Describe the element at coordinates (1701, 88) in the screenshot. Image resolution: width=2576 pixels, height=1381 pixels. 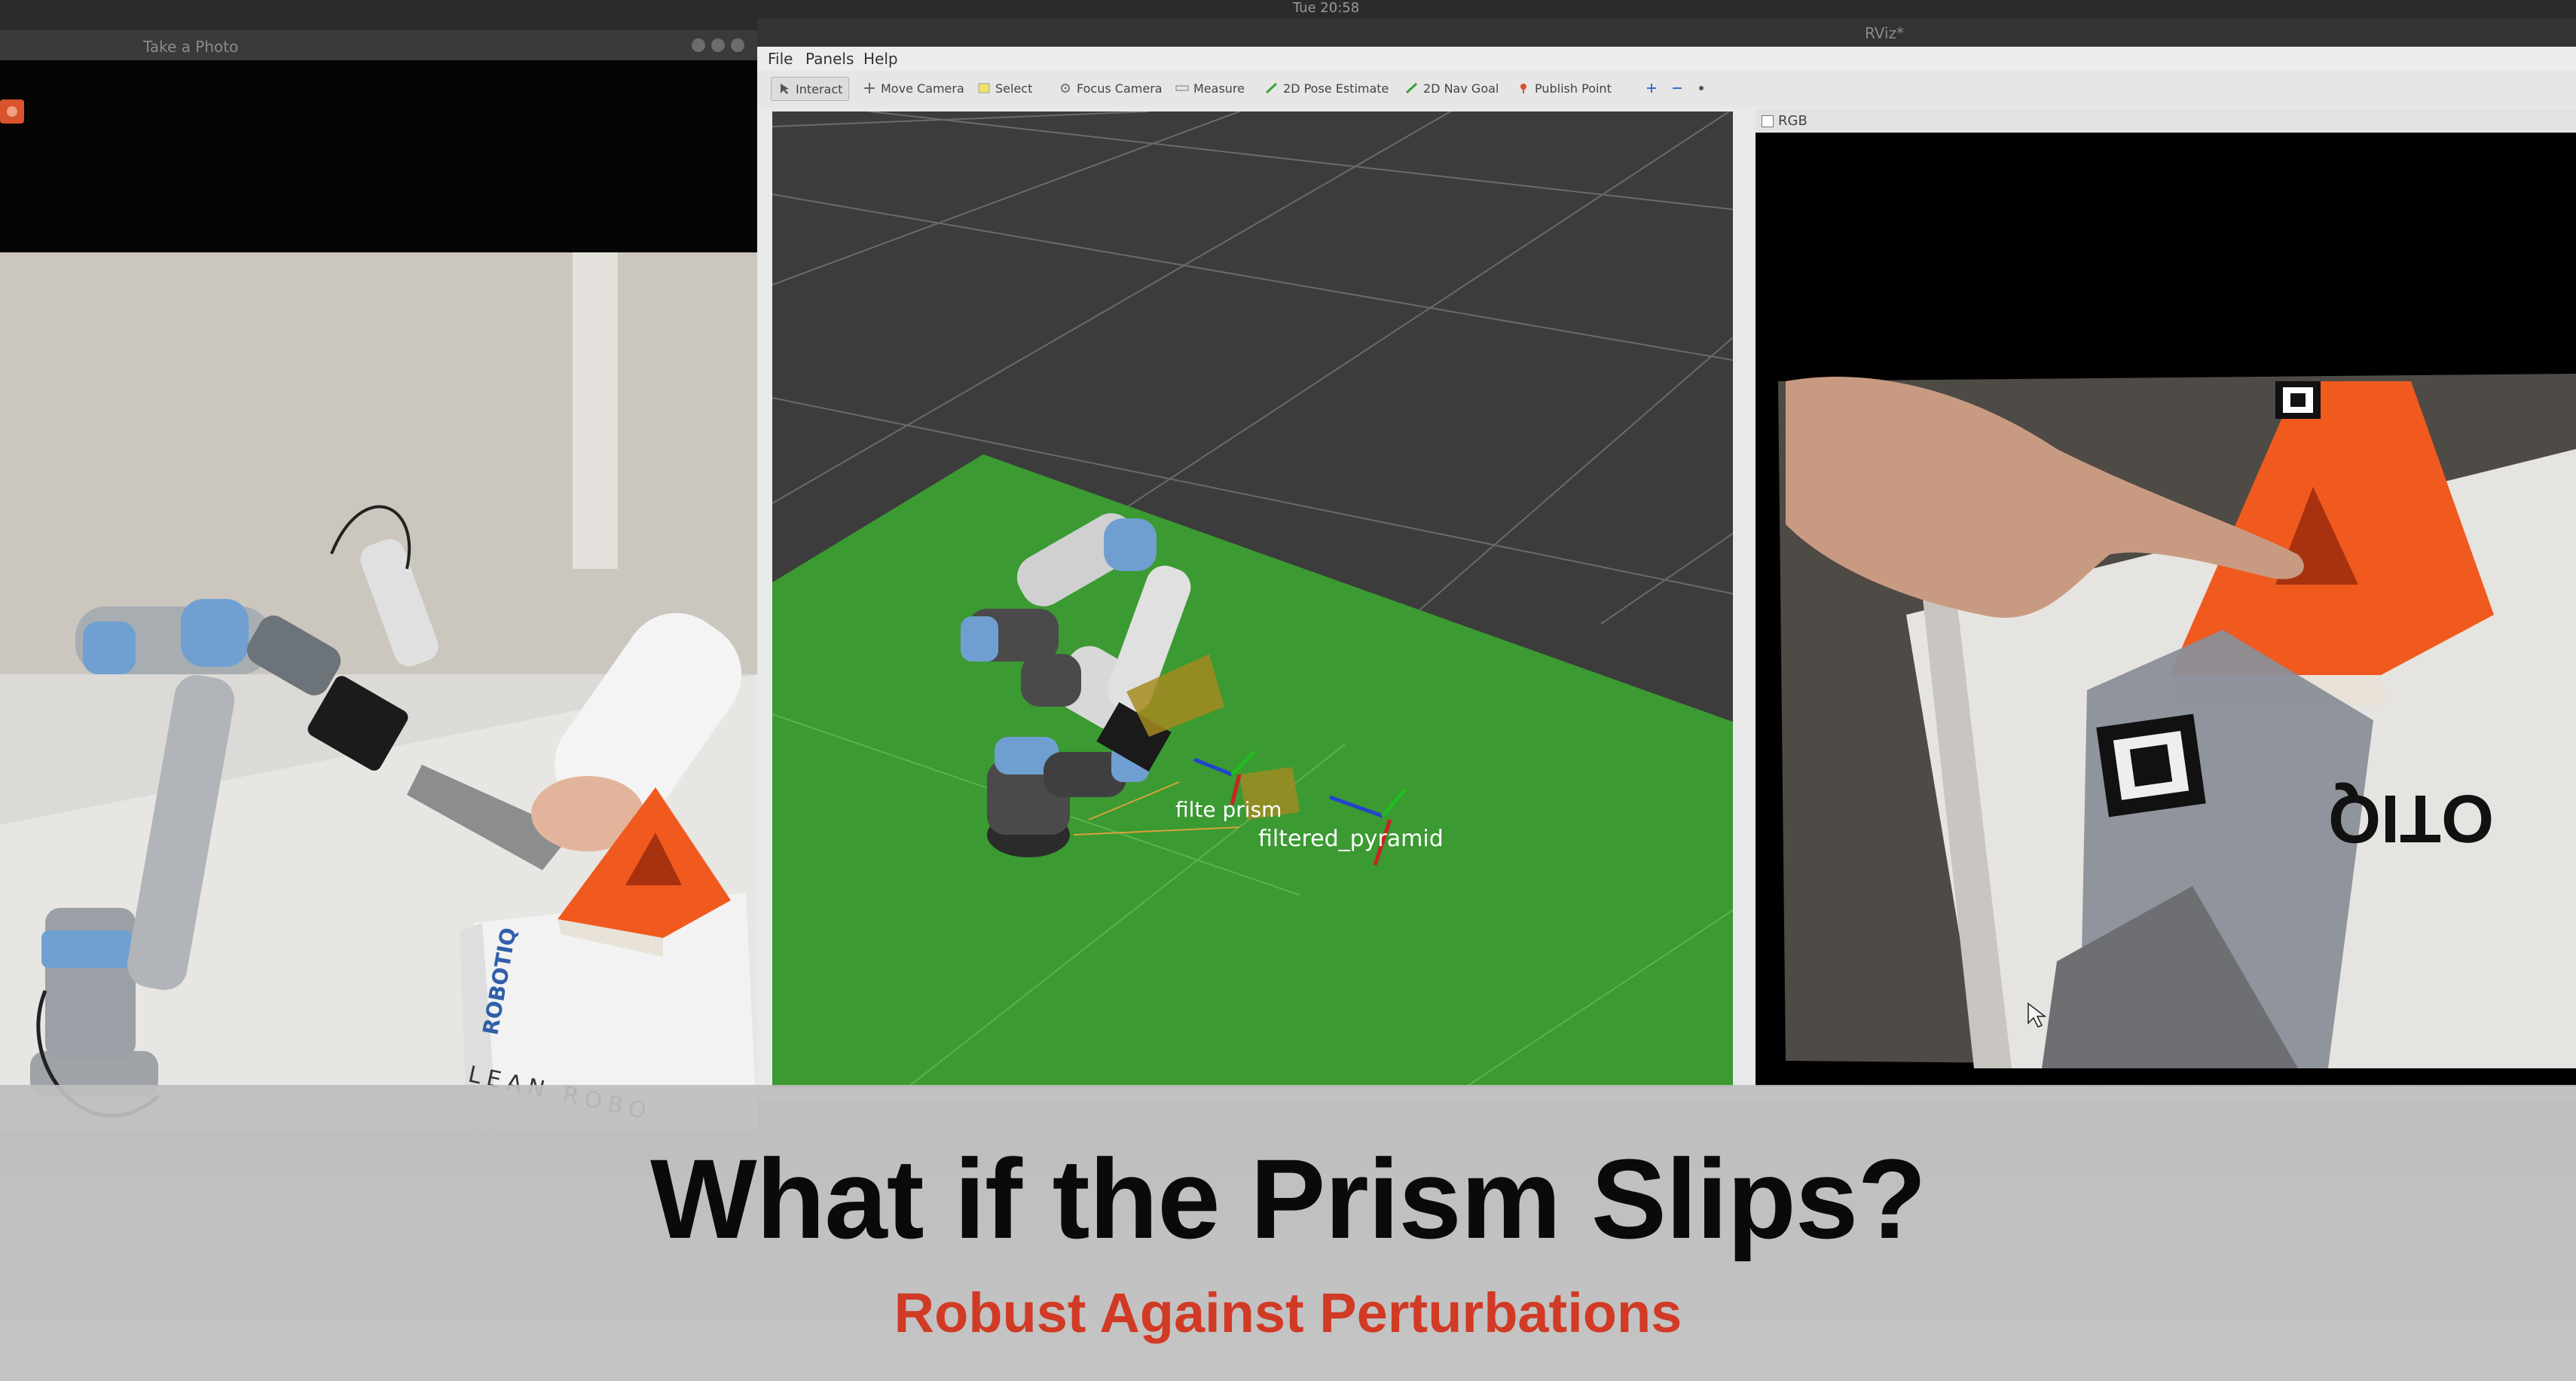
I see `tool-options-icon` at that location.